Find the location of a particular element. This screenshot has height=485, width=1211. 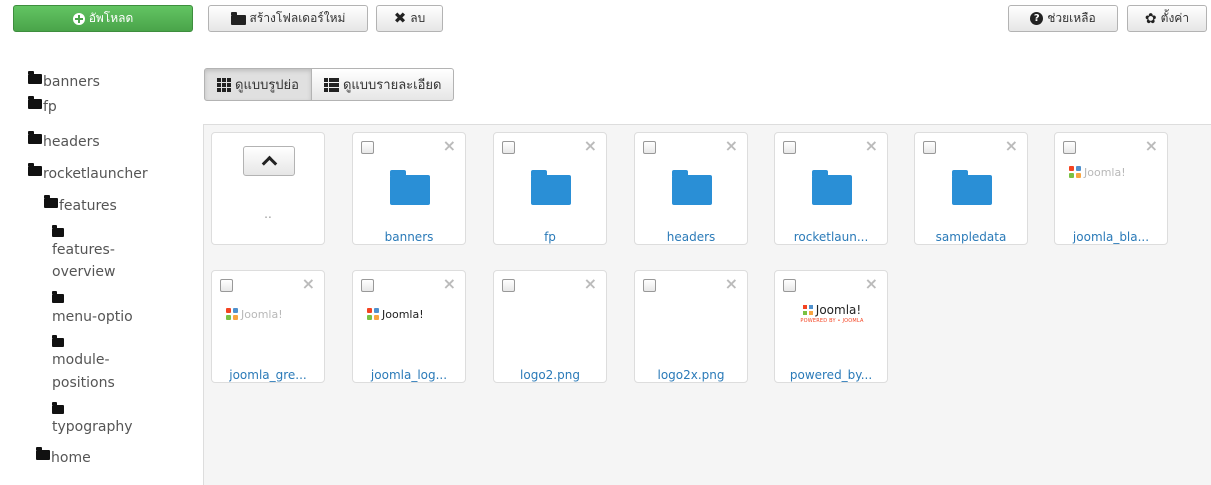

tree-label: headers is located at coordinates (71, 142).